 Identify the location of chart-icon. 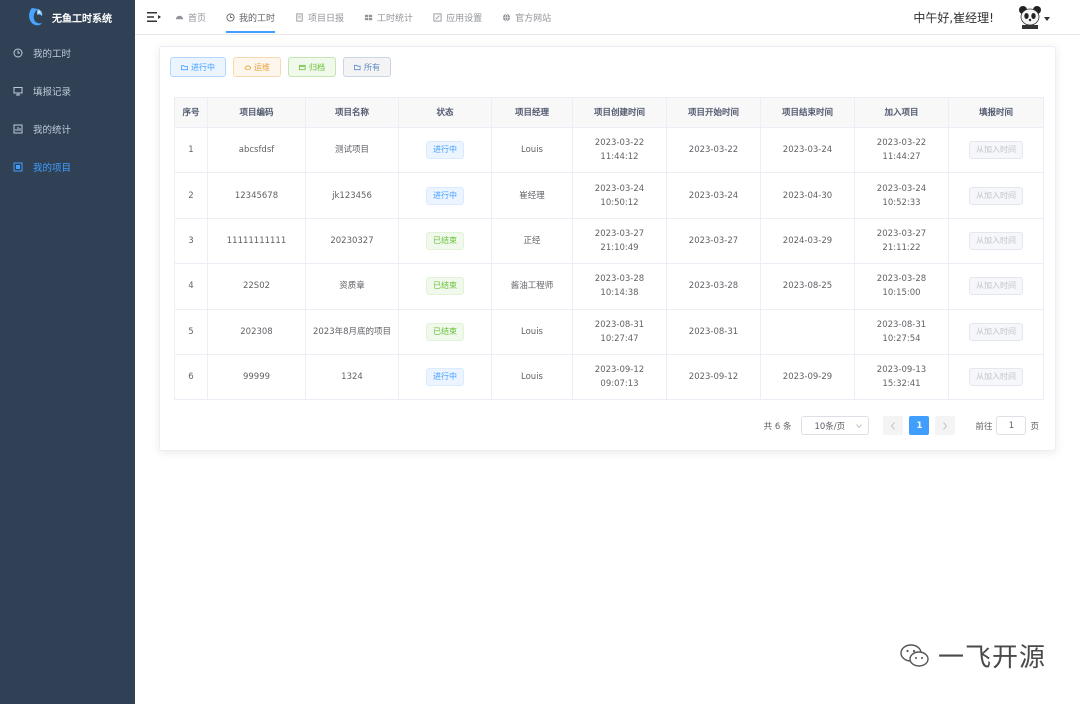
(18, 129).